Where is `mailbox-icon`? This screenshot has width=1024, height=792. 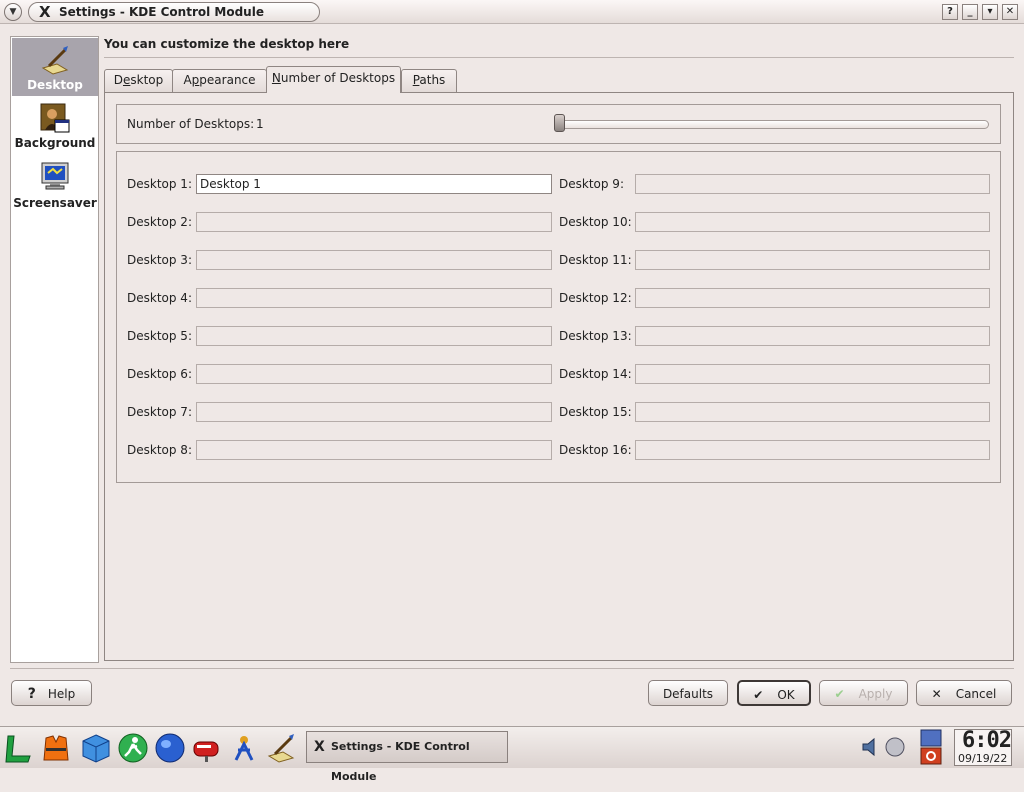
mailbox-icon is located at coordinates (207, 748).